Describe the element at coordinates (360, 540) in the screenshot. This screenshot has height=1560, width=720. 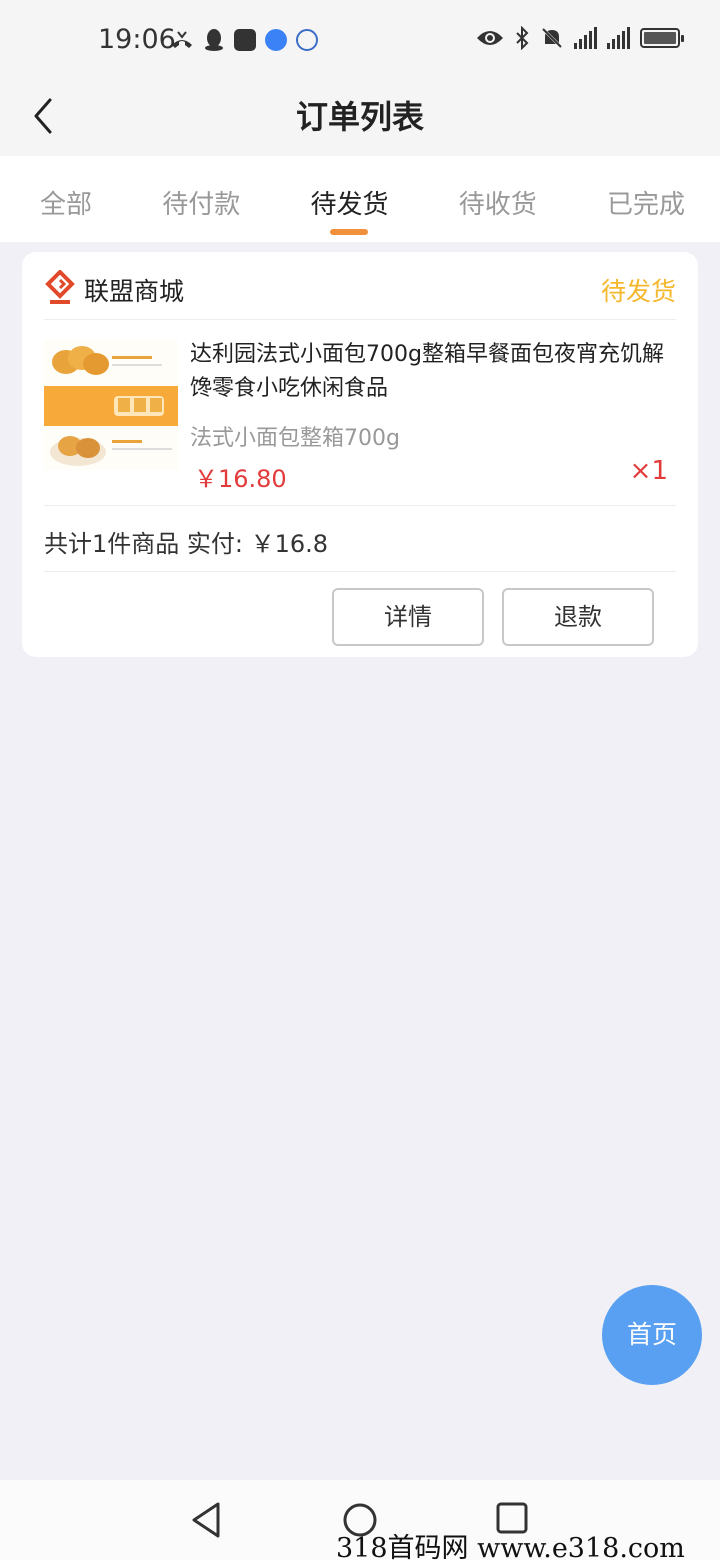
I see `order-summary-row: 共计1件商品 实付: ￥16.8` at that location.